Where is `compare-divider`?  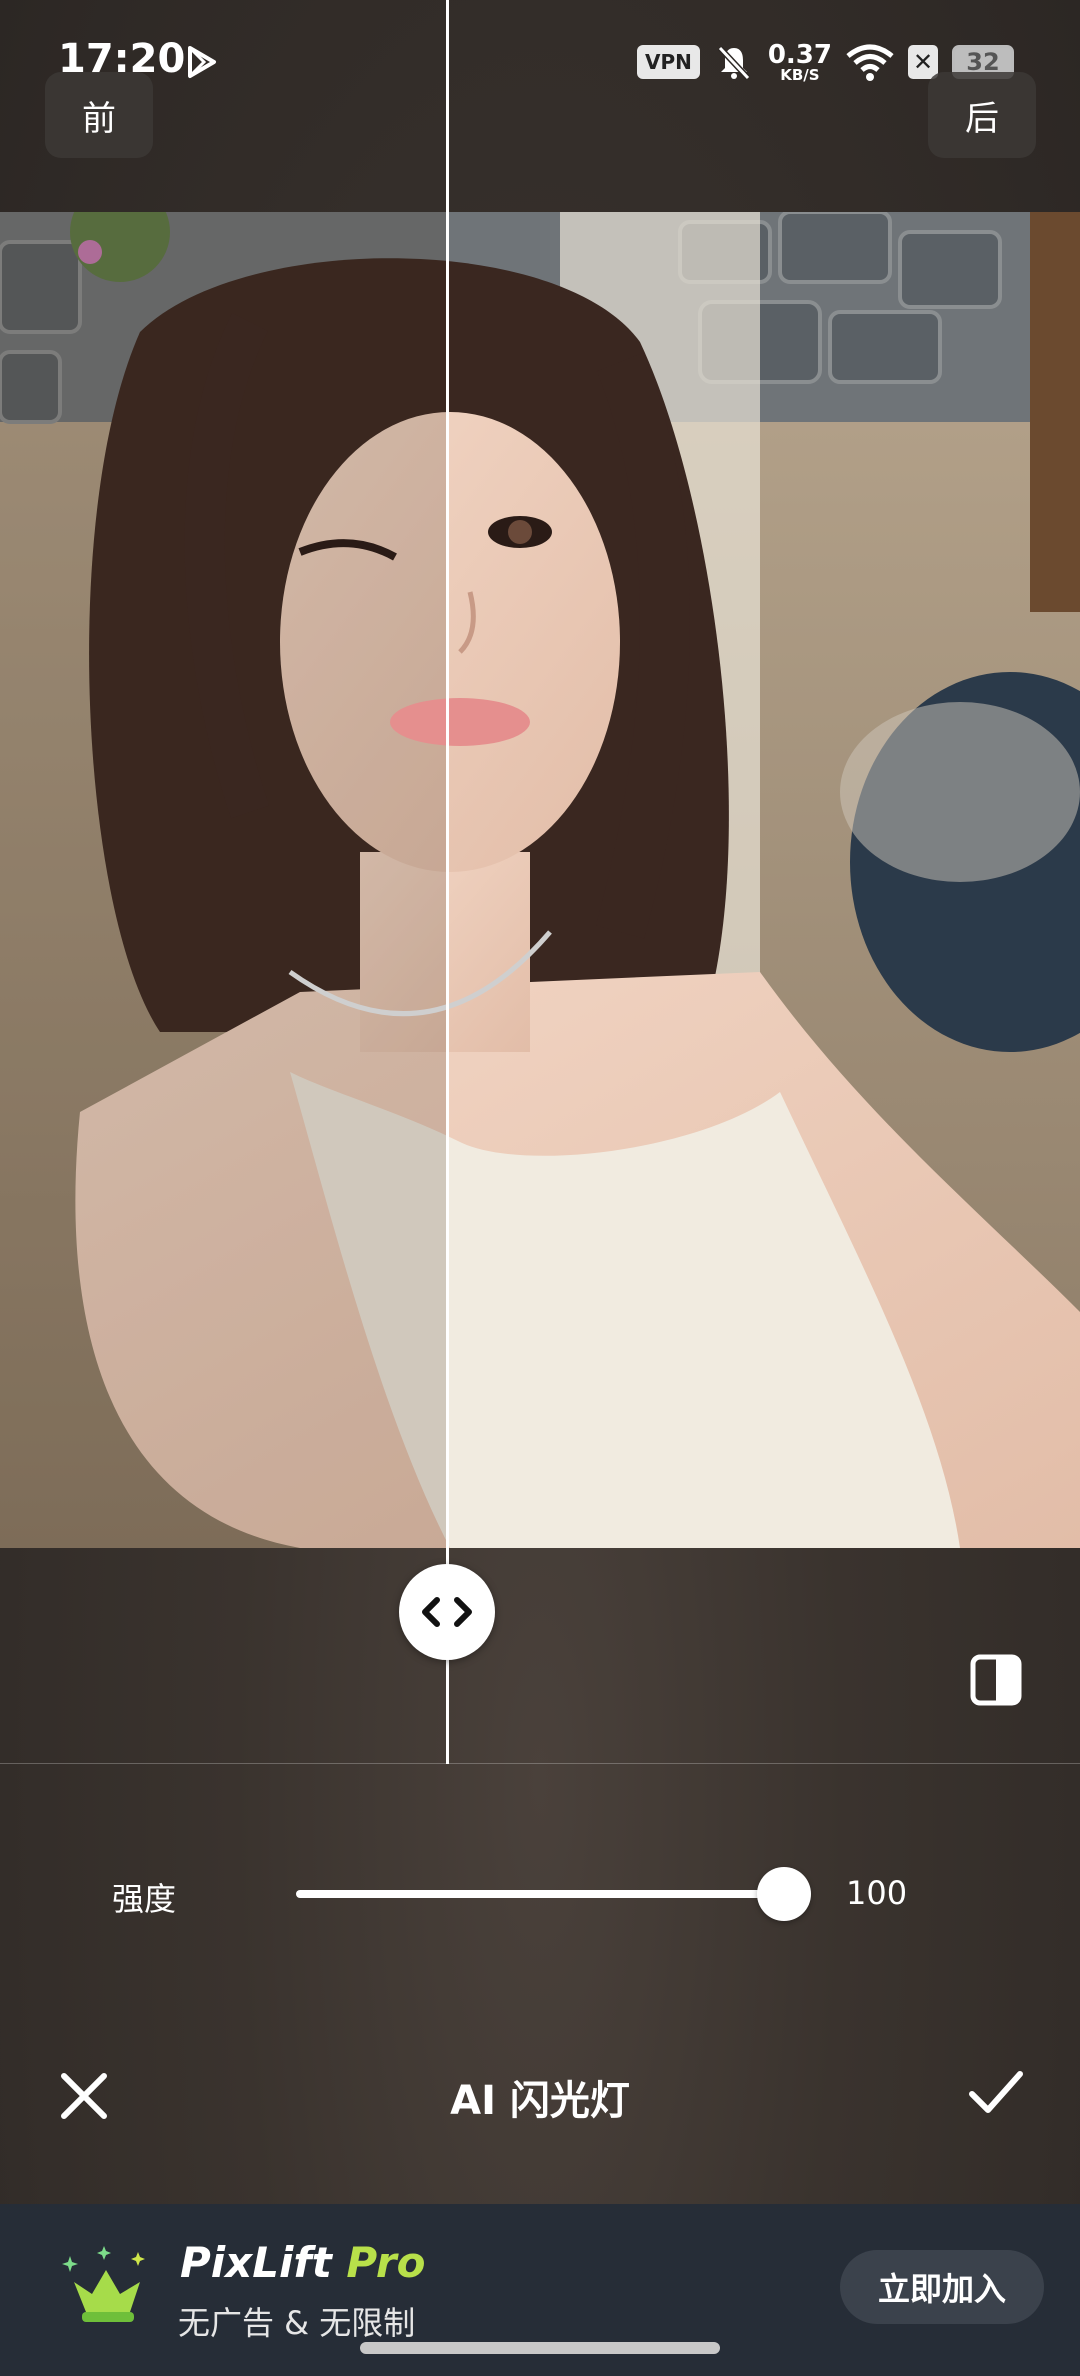
compare-divider is located at coordinates (447, 882).